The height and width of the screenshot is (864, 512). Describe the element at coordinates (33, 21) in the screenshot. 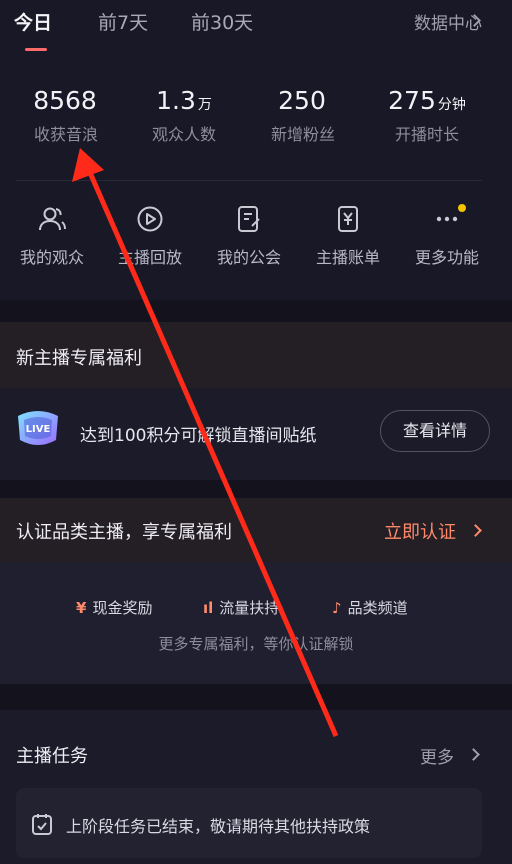

I see `tab-today: 今日` at that location.